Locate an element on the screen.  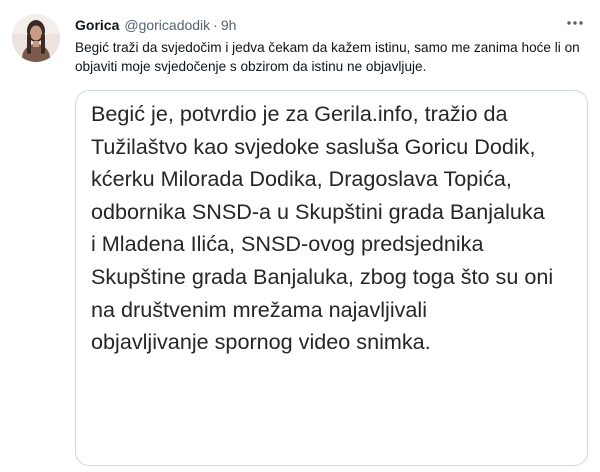
tweet-header: Gorica @goricadodik · 9h is located at coordinates (155, 25).